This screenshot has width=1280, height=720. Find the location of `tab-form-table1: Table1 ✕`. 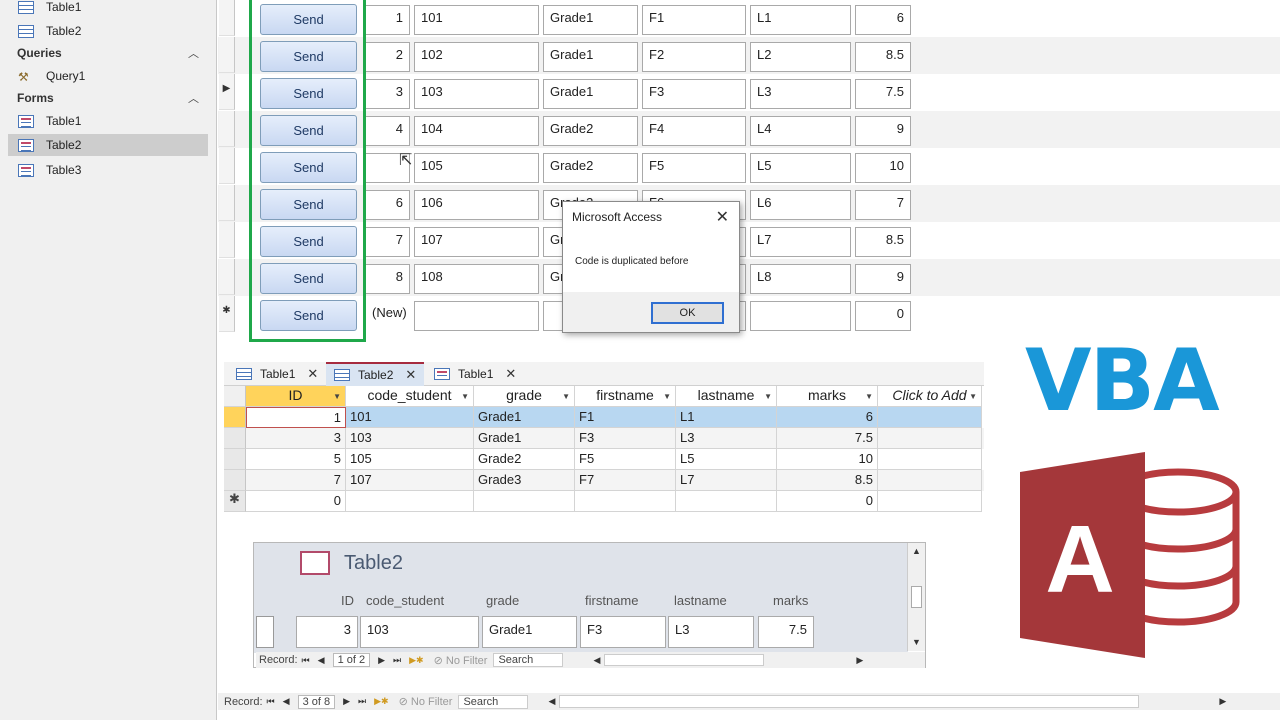

tab-form-table1: Table1 ✕ is located at coordinates (474, 374).